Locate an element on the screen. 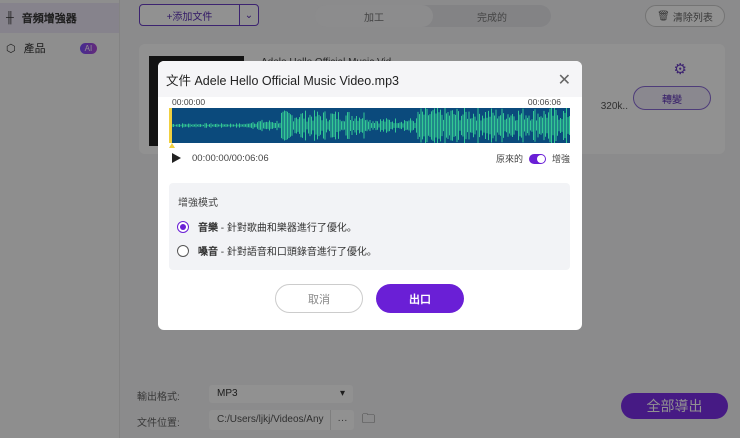 The image size is (740, 438). original-enhanced-toggle is located at coordinates (537, 158).